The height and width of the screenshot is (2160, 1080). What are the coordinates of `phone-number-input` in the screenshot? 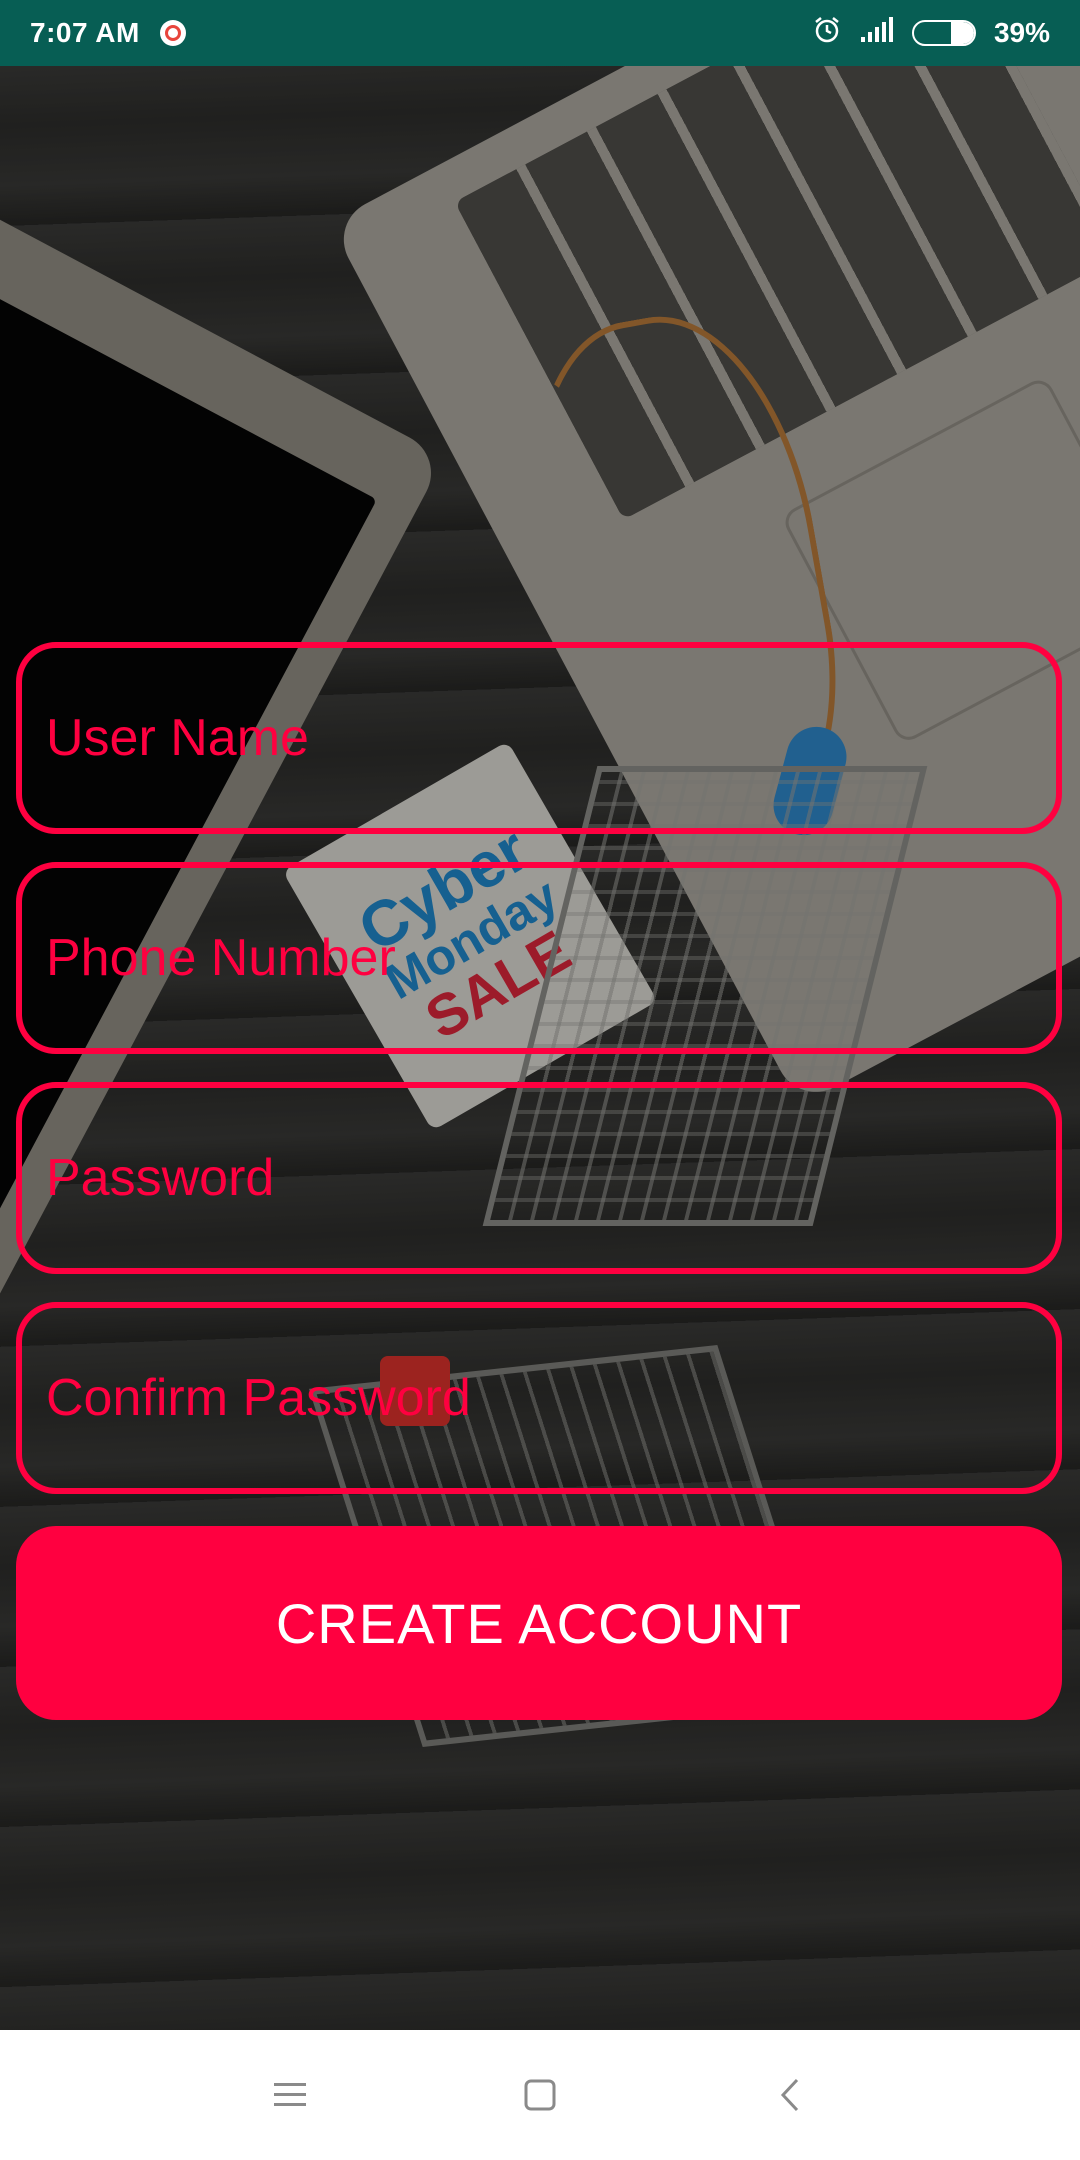 It's located at (539, 958).